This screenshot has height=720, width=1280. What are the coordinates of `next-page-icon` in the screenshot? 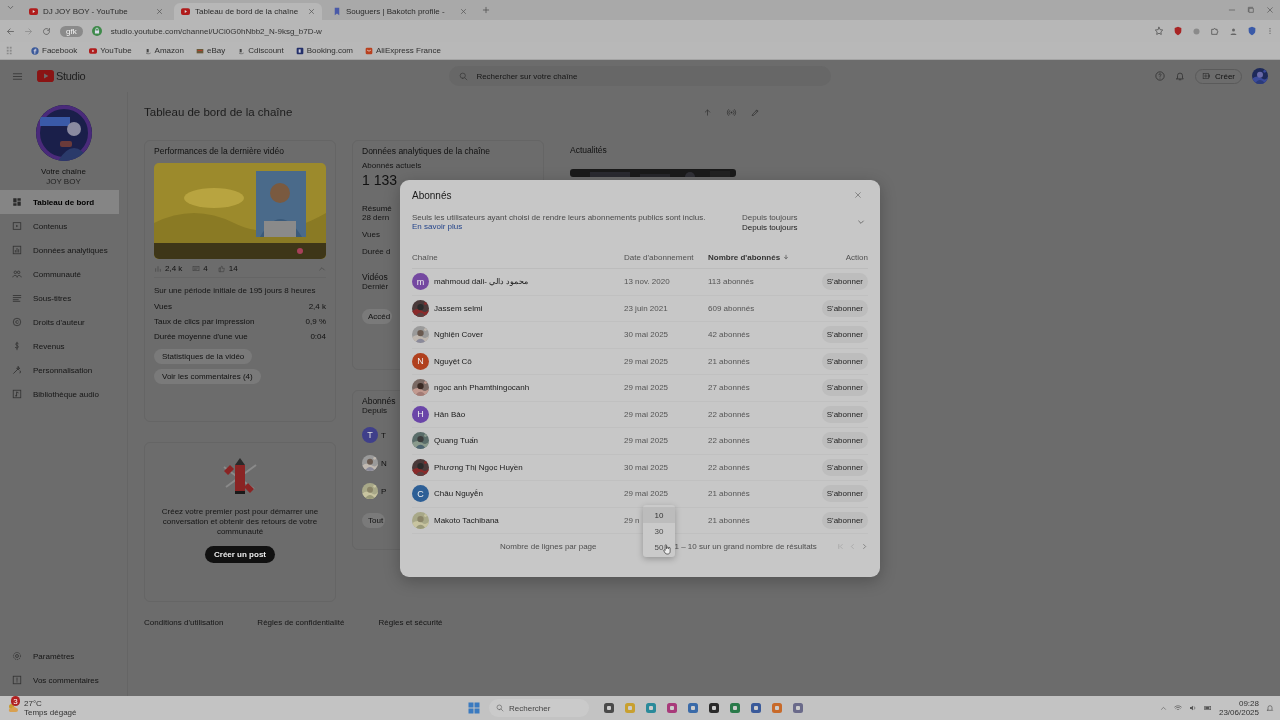 It's located at (864, 546).